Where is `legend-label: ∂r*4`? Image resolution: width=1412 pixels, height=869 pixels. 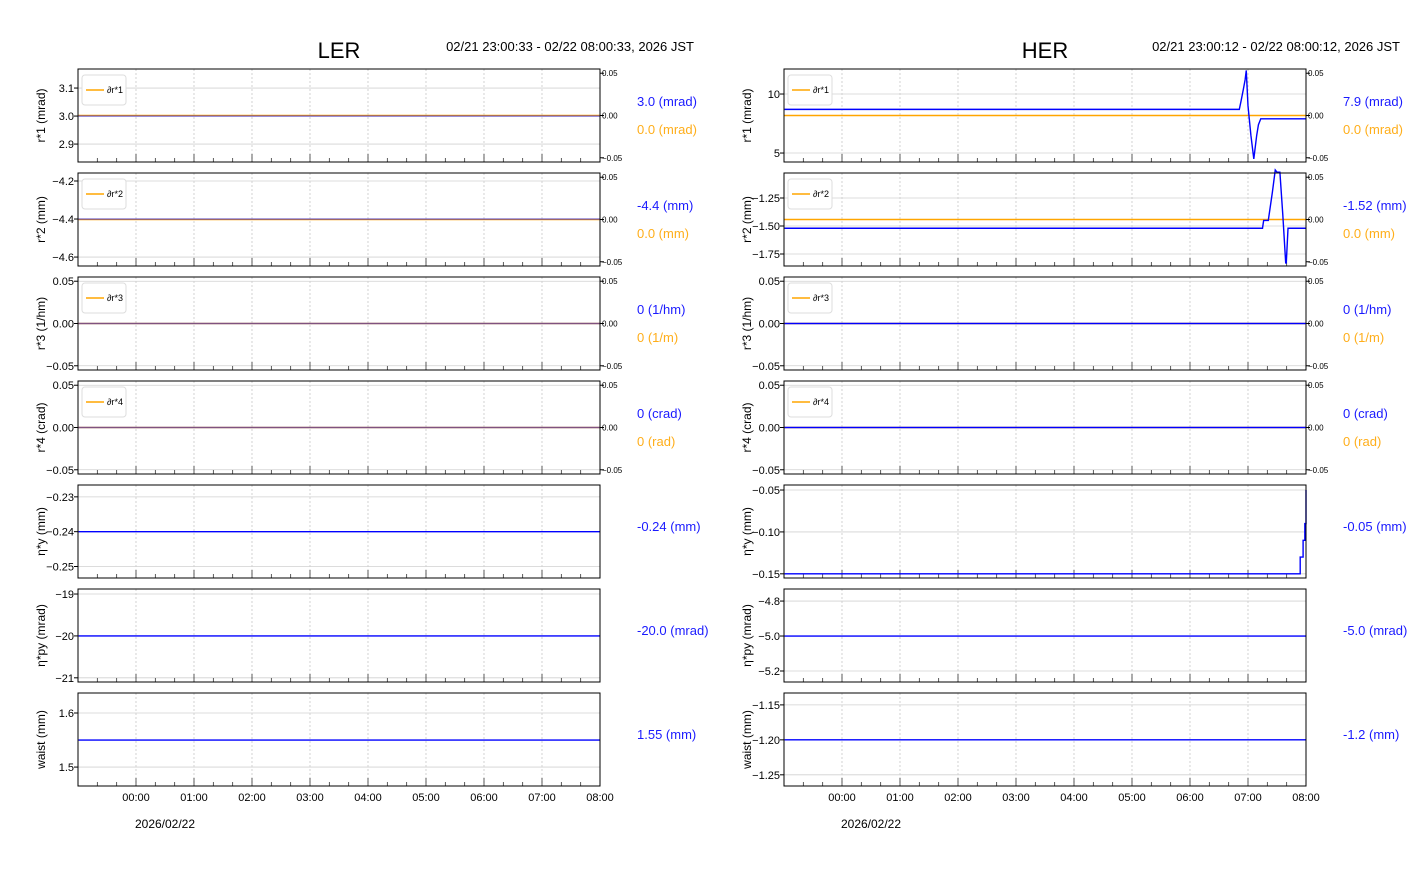
legend-label: ∂r*4 is located at coordinates (115, 402).